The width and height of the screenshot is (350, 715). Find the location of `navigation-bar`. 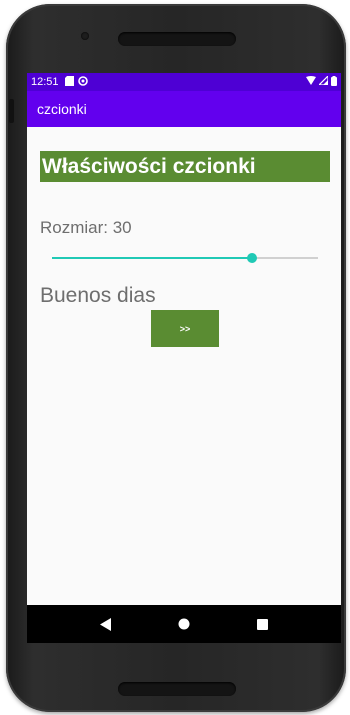

navigation-bar is located at coordinates (184, 624).